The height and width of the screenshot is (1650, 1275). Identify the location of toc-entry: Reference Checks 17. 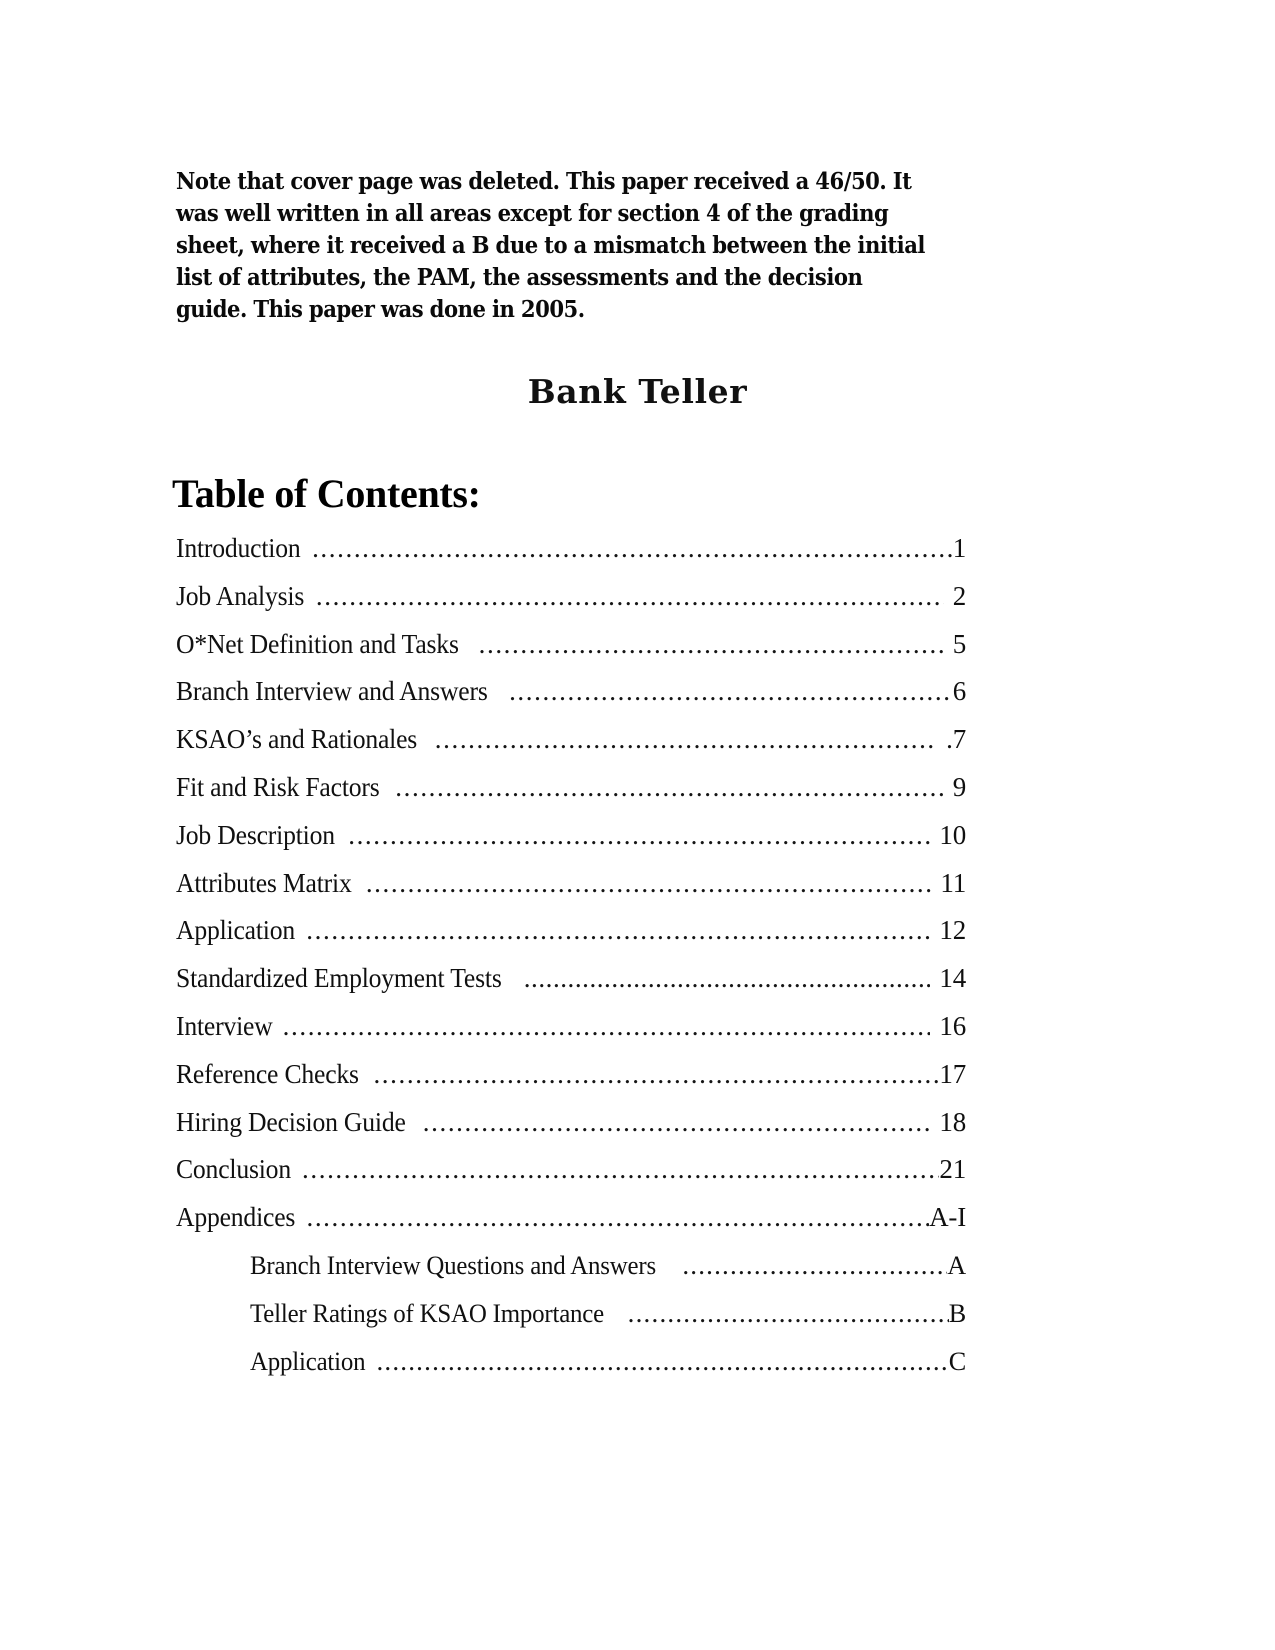
(571, 1083).